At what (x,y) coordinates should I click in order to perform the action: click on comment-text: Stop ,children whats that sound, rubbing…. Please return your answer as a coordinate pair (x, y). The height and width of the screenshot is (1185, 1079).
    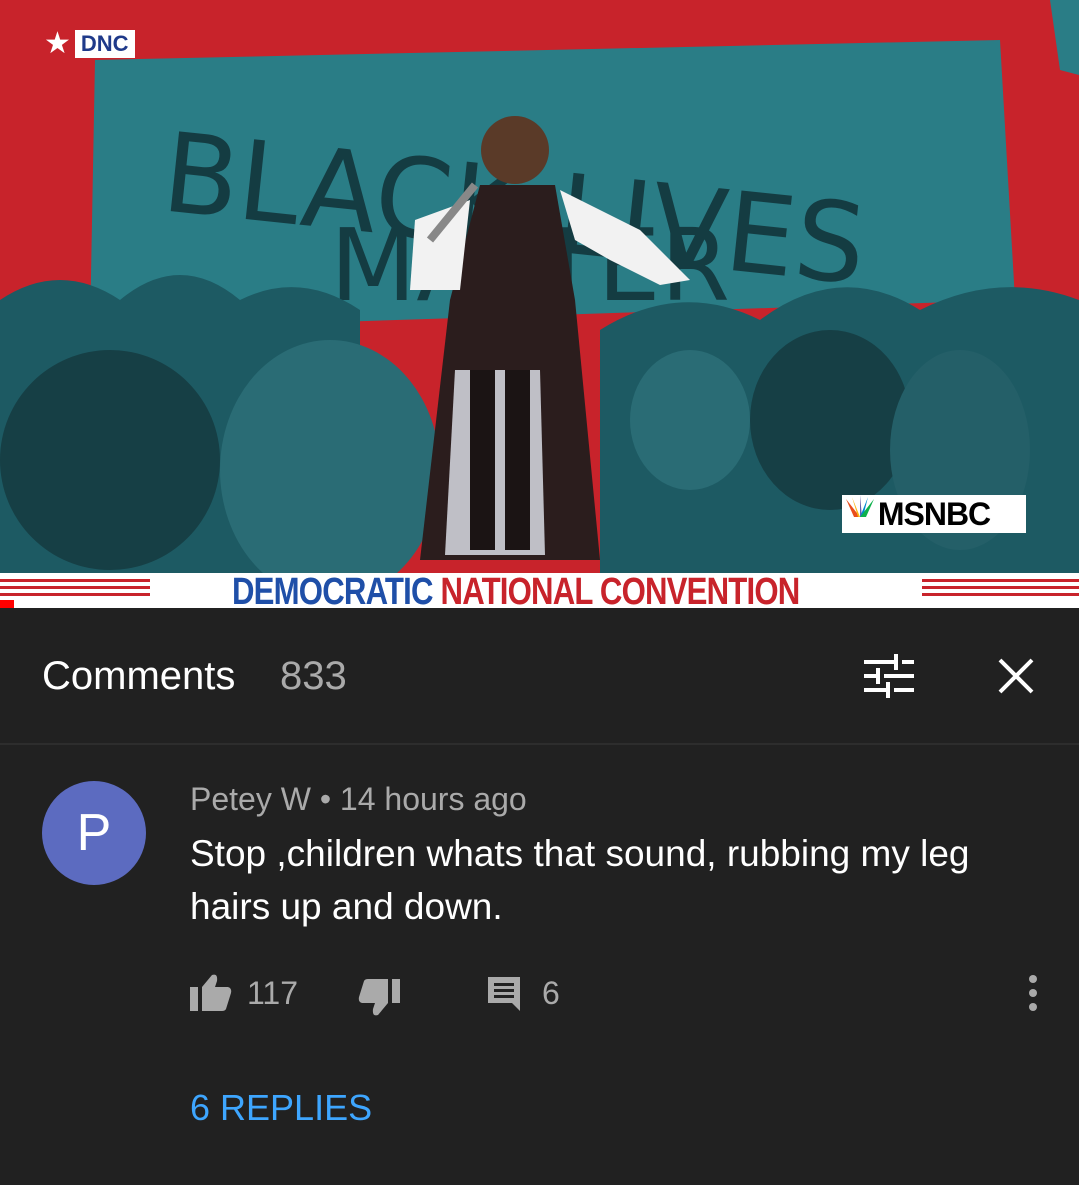
    Looking at the image, I should click on (580, 880).